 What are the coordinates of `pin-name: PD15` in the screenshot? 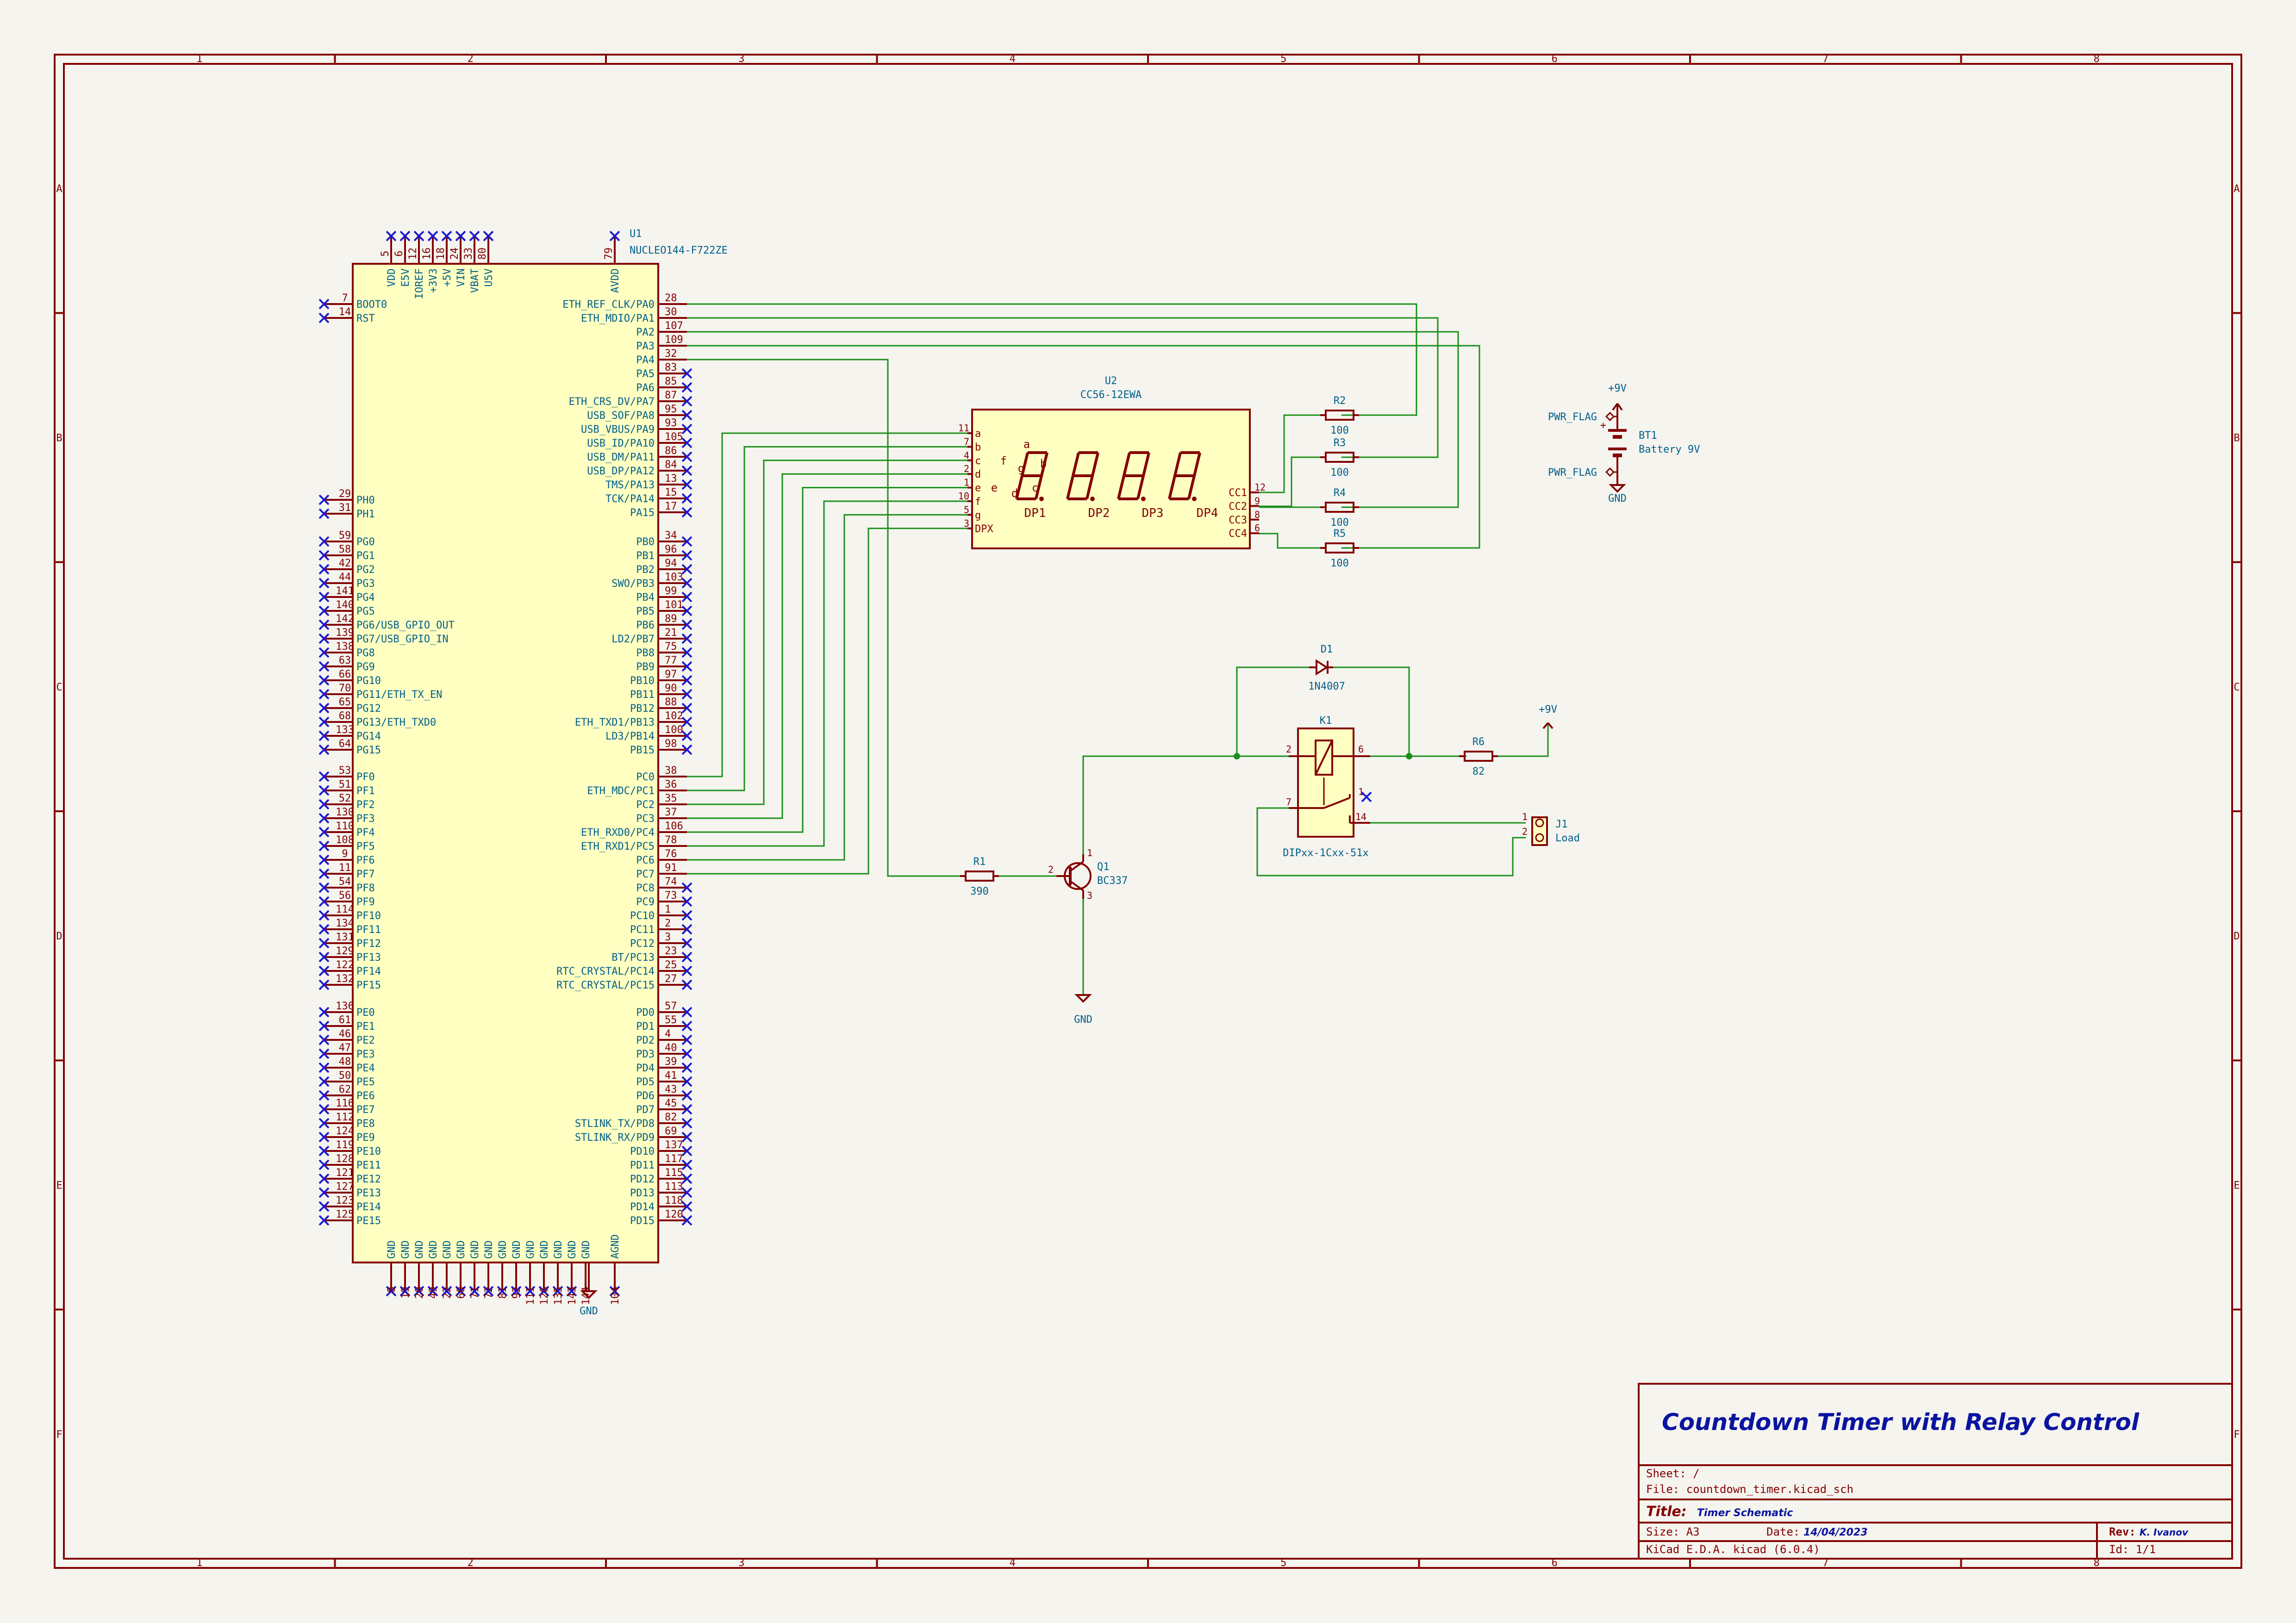 It's located at (642, 1221).